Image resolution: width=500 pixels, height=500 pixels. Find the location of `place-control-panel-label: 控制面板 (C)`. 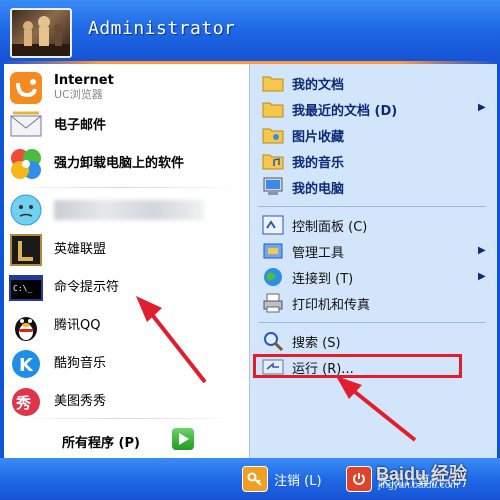

place-control-panel-label: 控制面板 (C) is located at coordinates (330, 227).